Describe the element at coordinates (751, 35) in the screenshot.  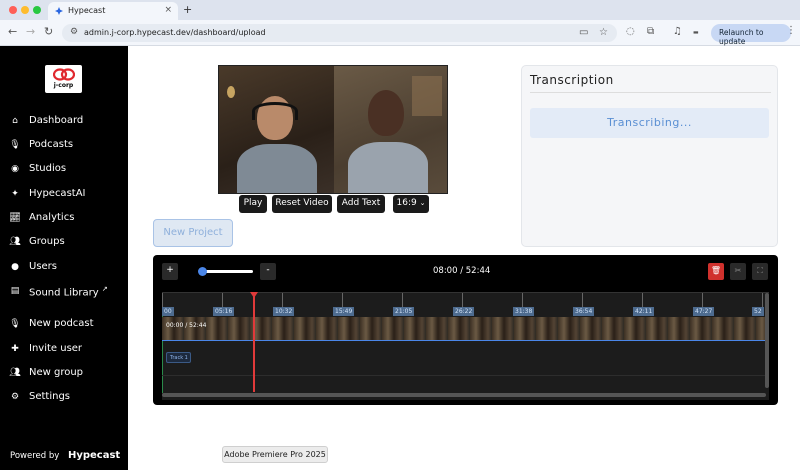
I see `relaunch-button: Relaunch to update` at that location.